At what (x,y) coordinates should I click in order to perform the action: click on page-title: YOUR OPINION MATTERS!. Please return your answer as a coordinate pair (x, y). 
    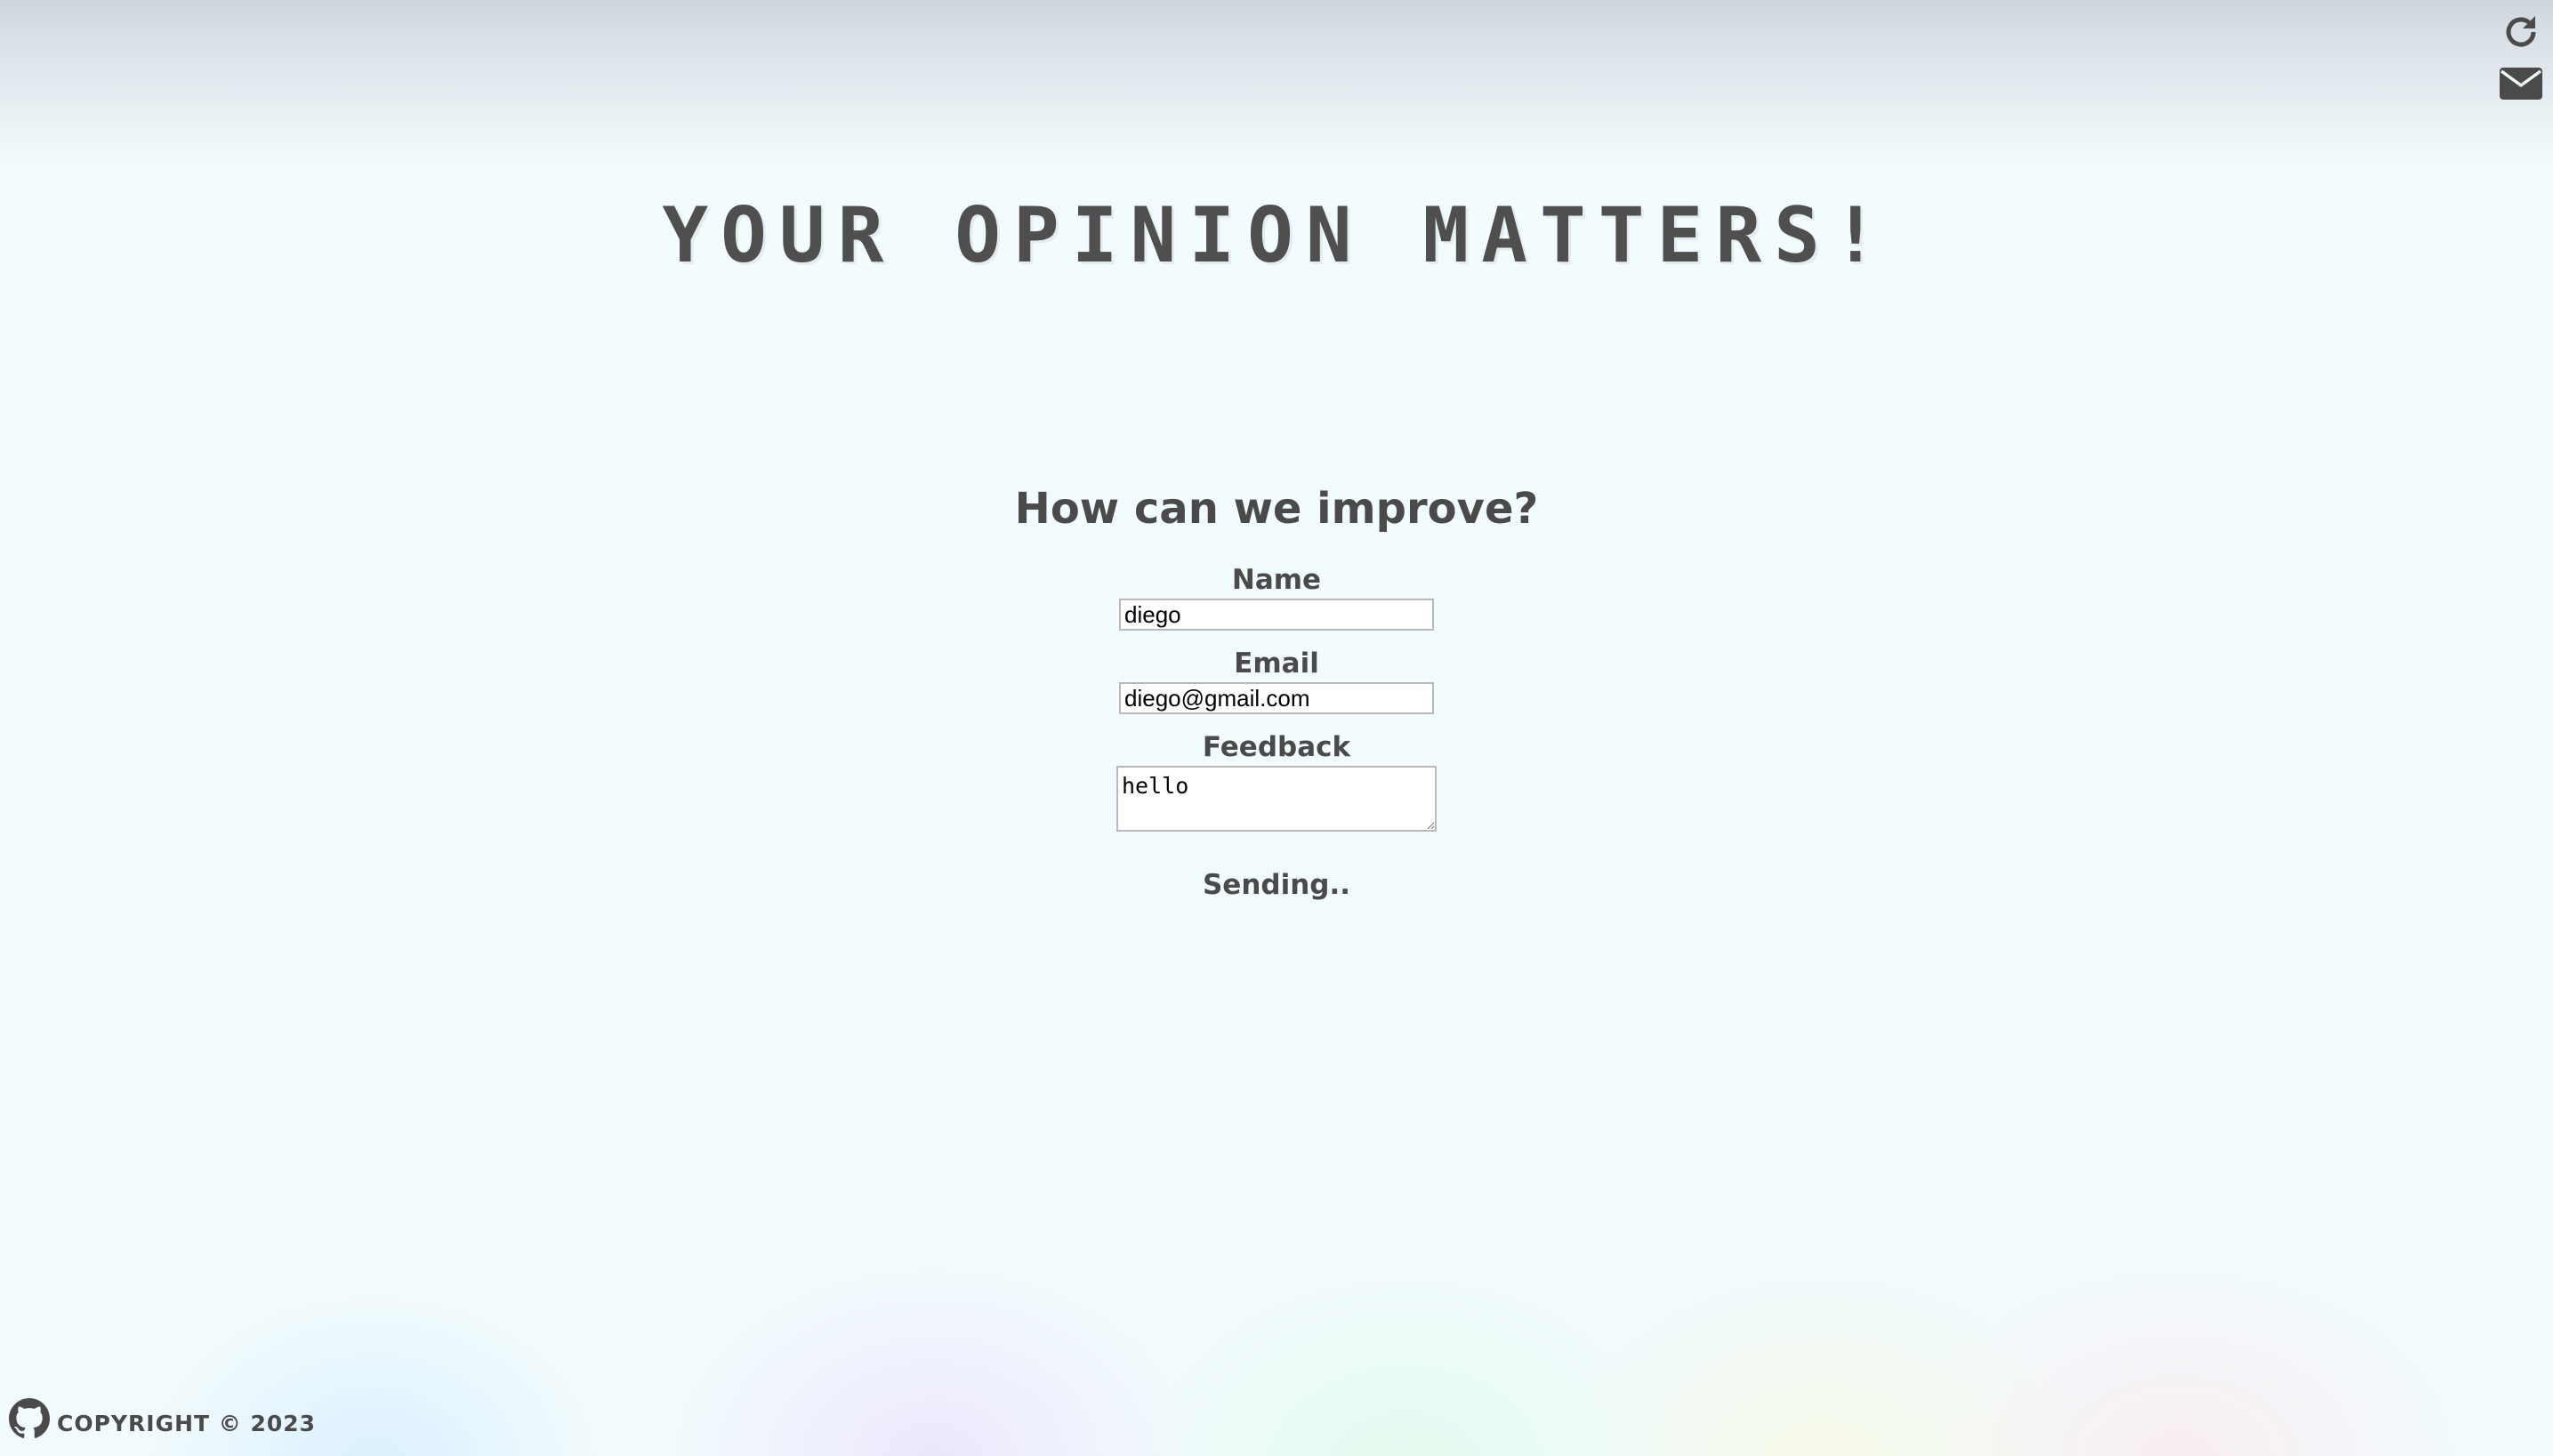
    Looking at the image, I should click on (1276, 236).